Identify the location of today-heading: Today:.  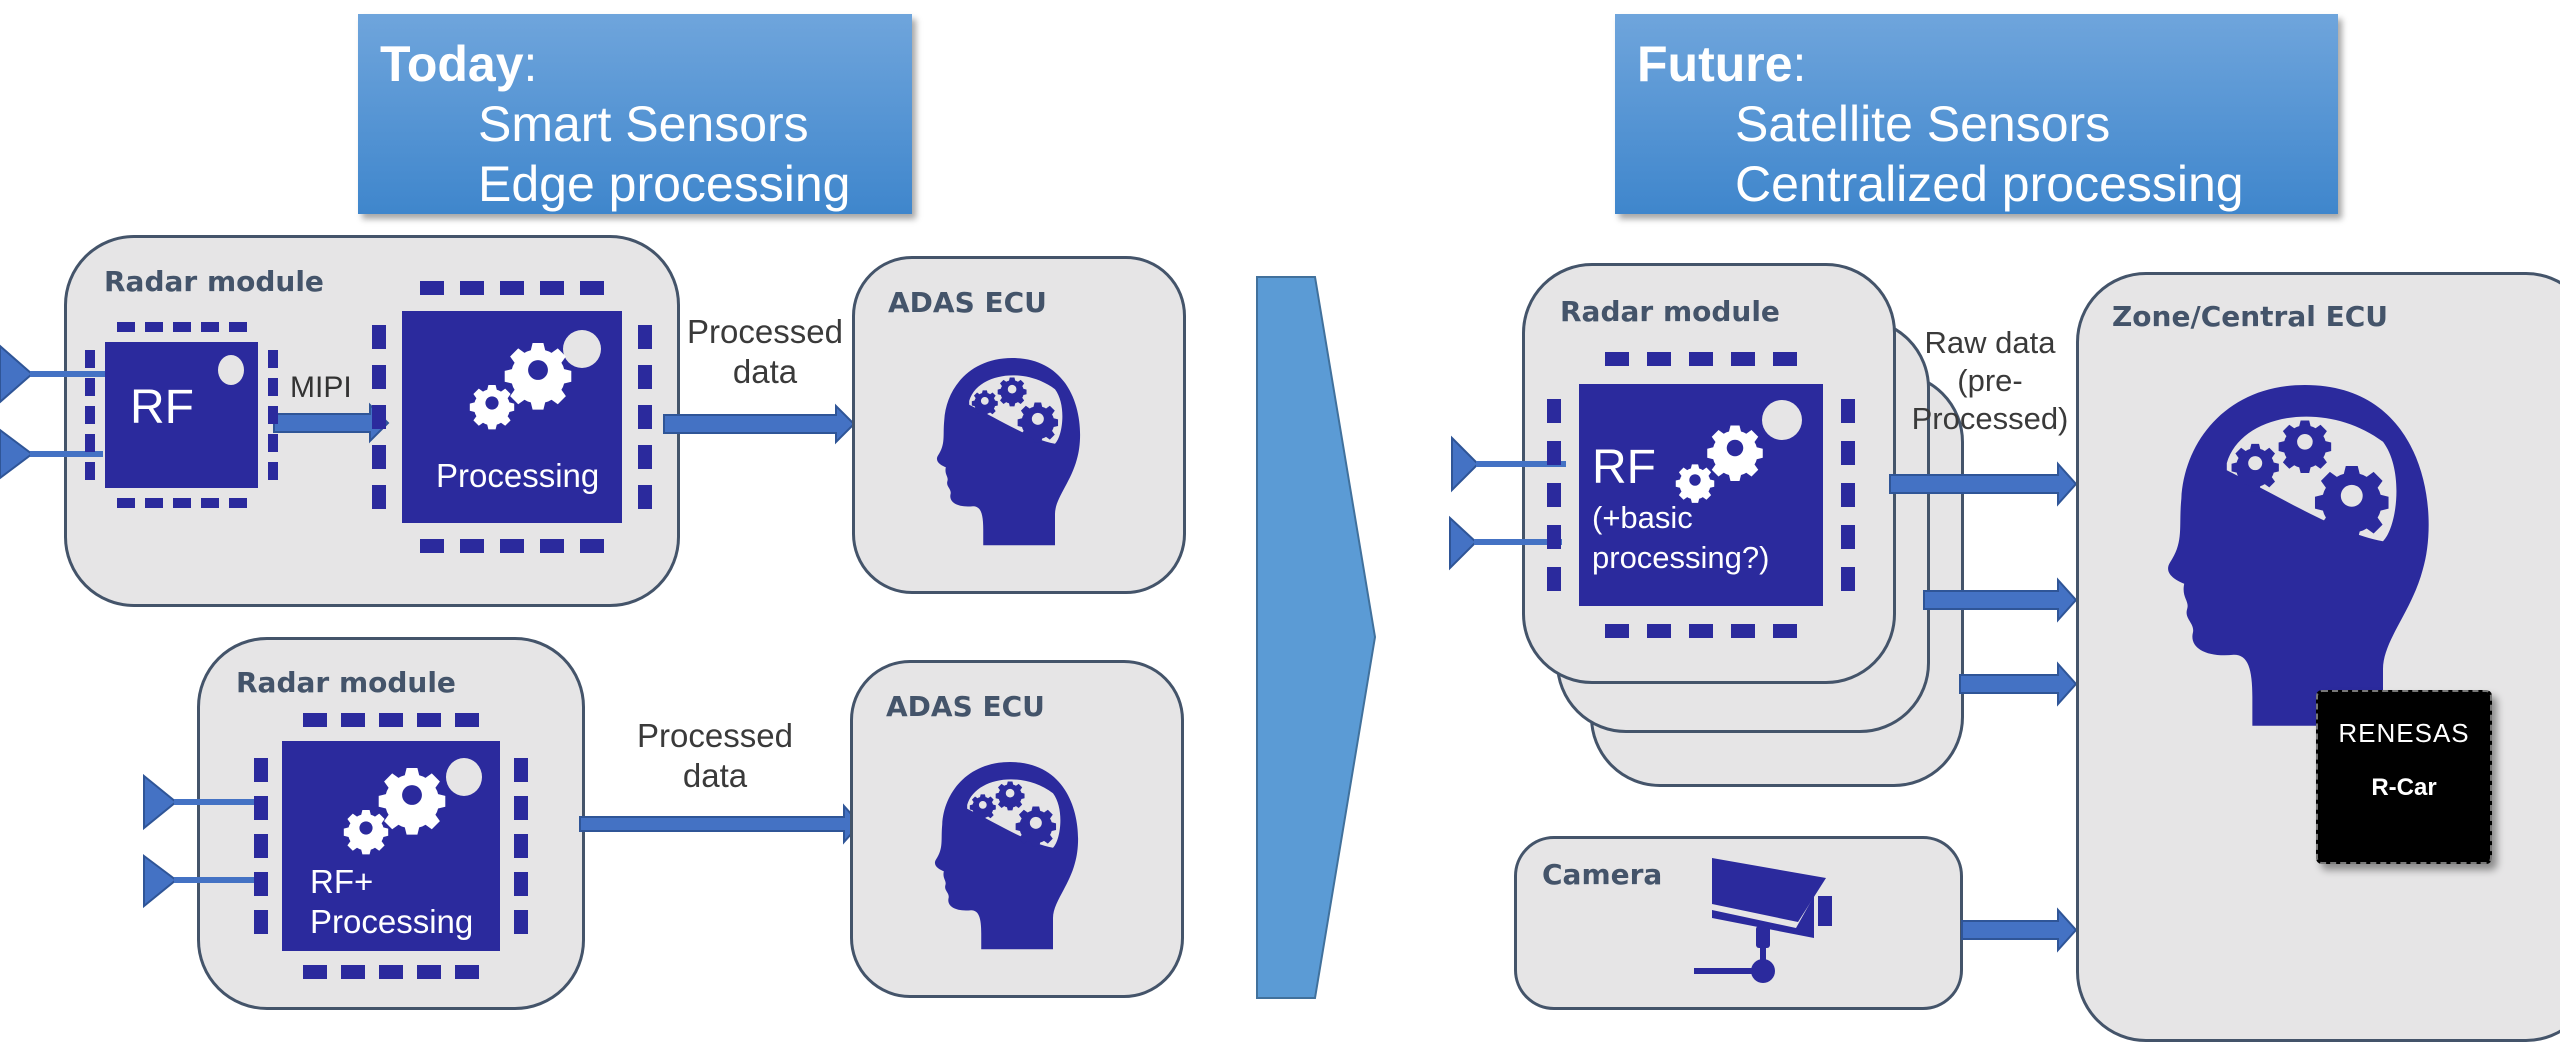
(459, 64).